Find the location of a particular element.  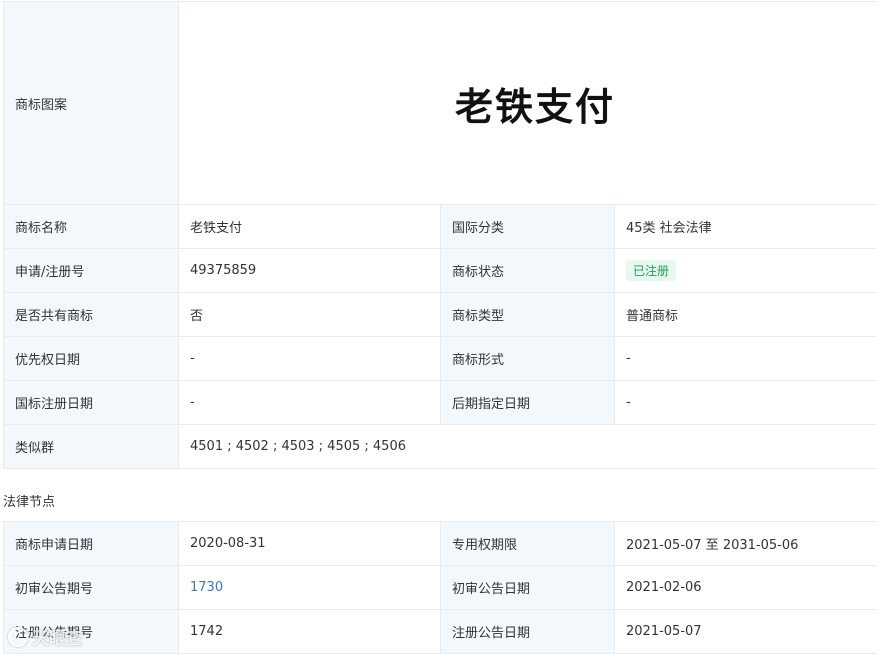

legal-section-title: 法律节点 is located at coordinates (29, 500).